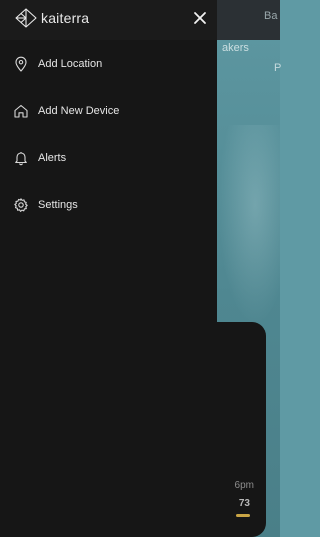 The width and height of the screenshot is (320, 537). Describe the element at coordinates (108, 204) in the screenshot. I see `menu-item-settings: Settings` at that location.